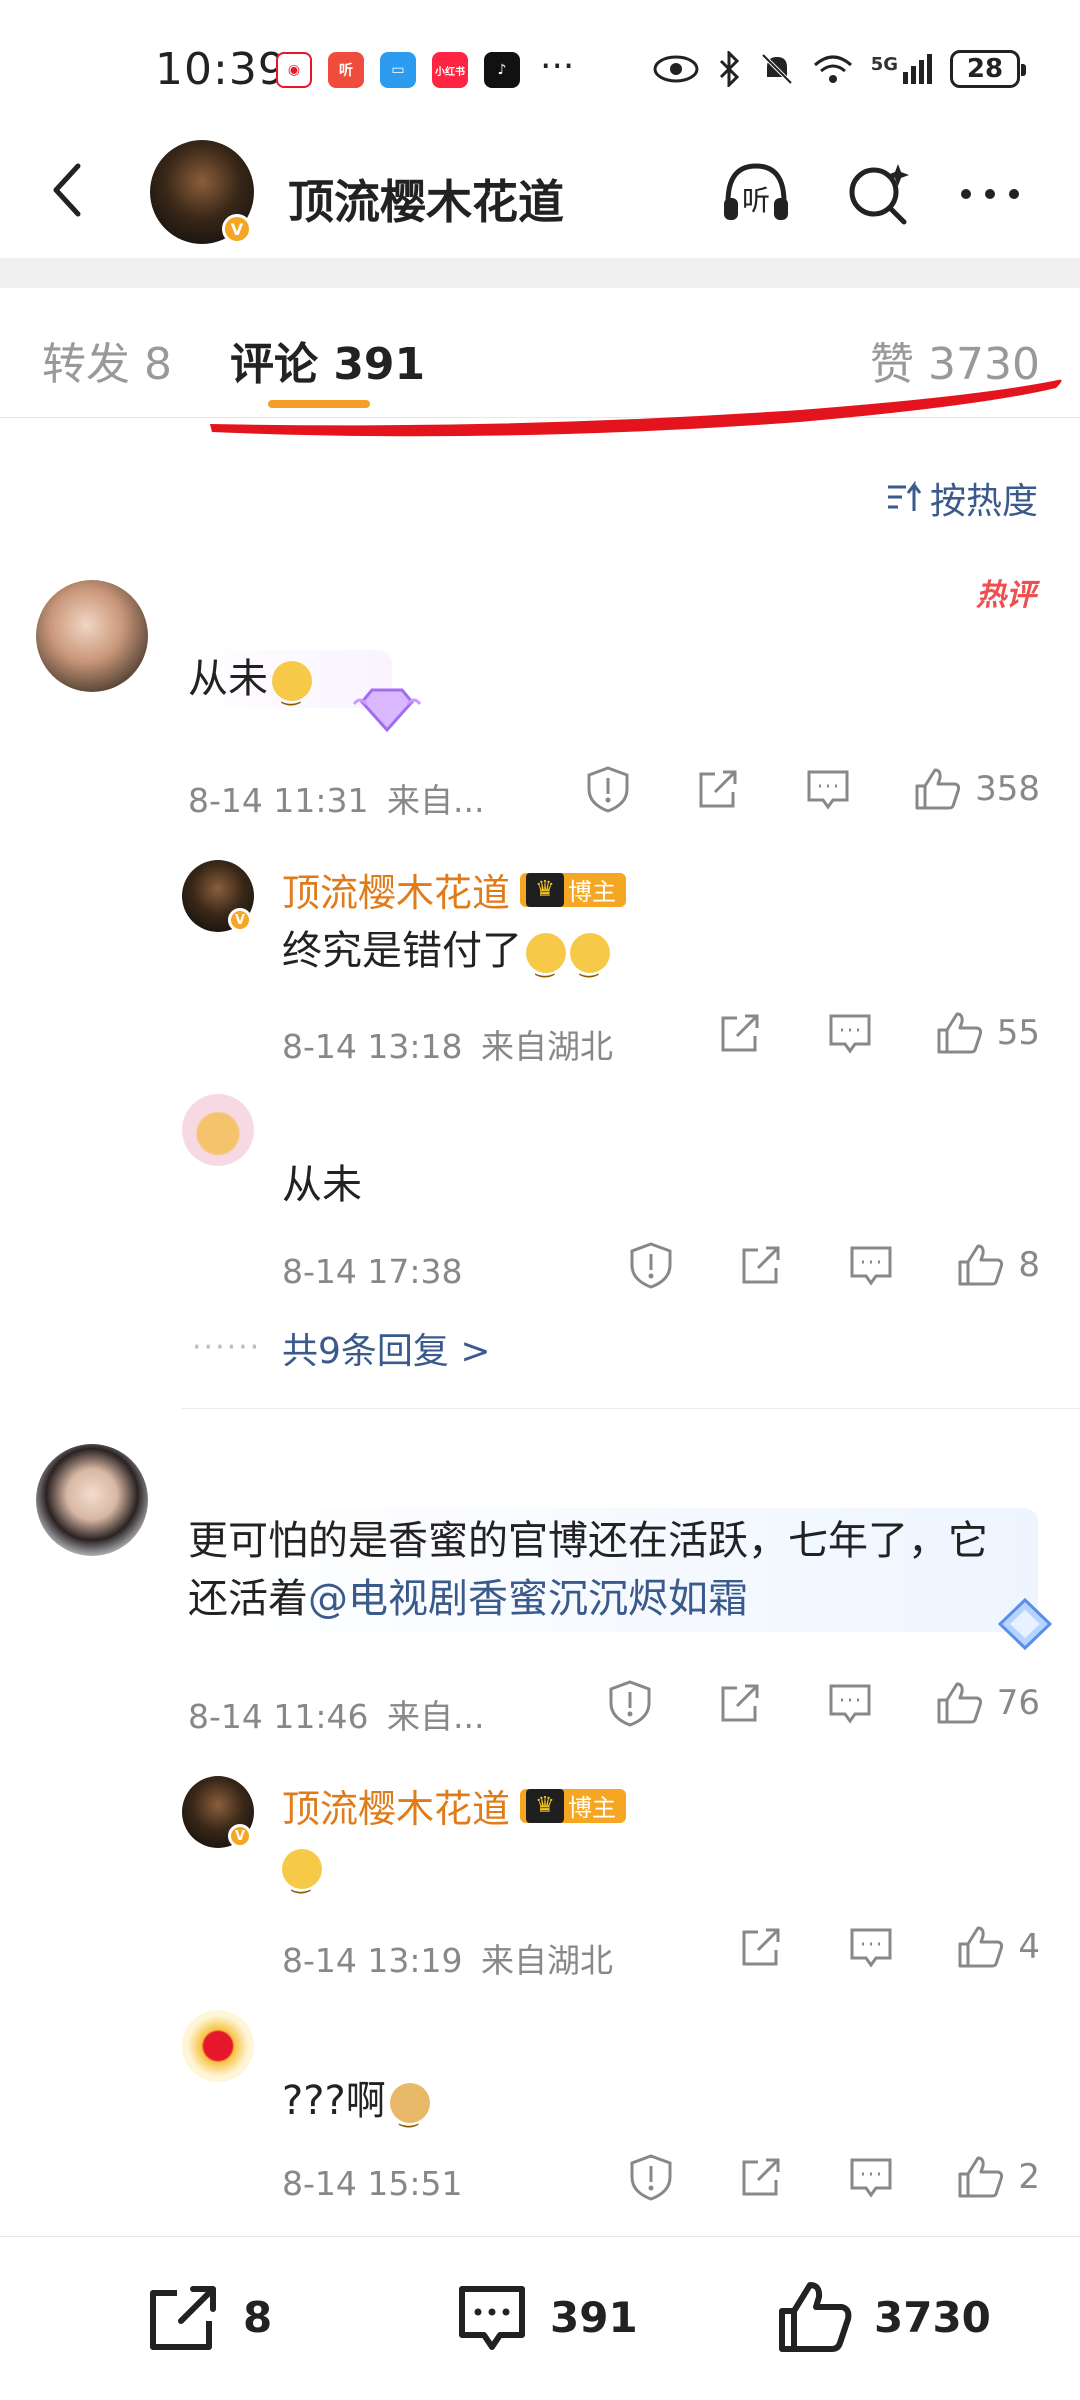  I want to click on listen-icon: 听, so click(756, 194).